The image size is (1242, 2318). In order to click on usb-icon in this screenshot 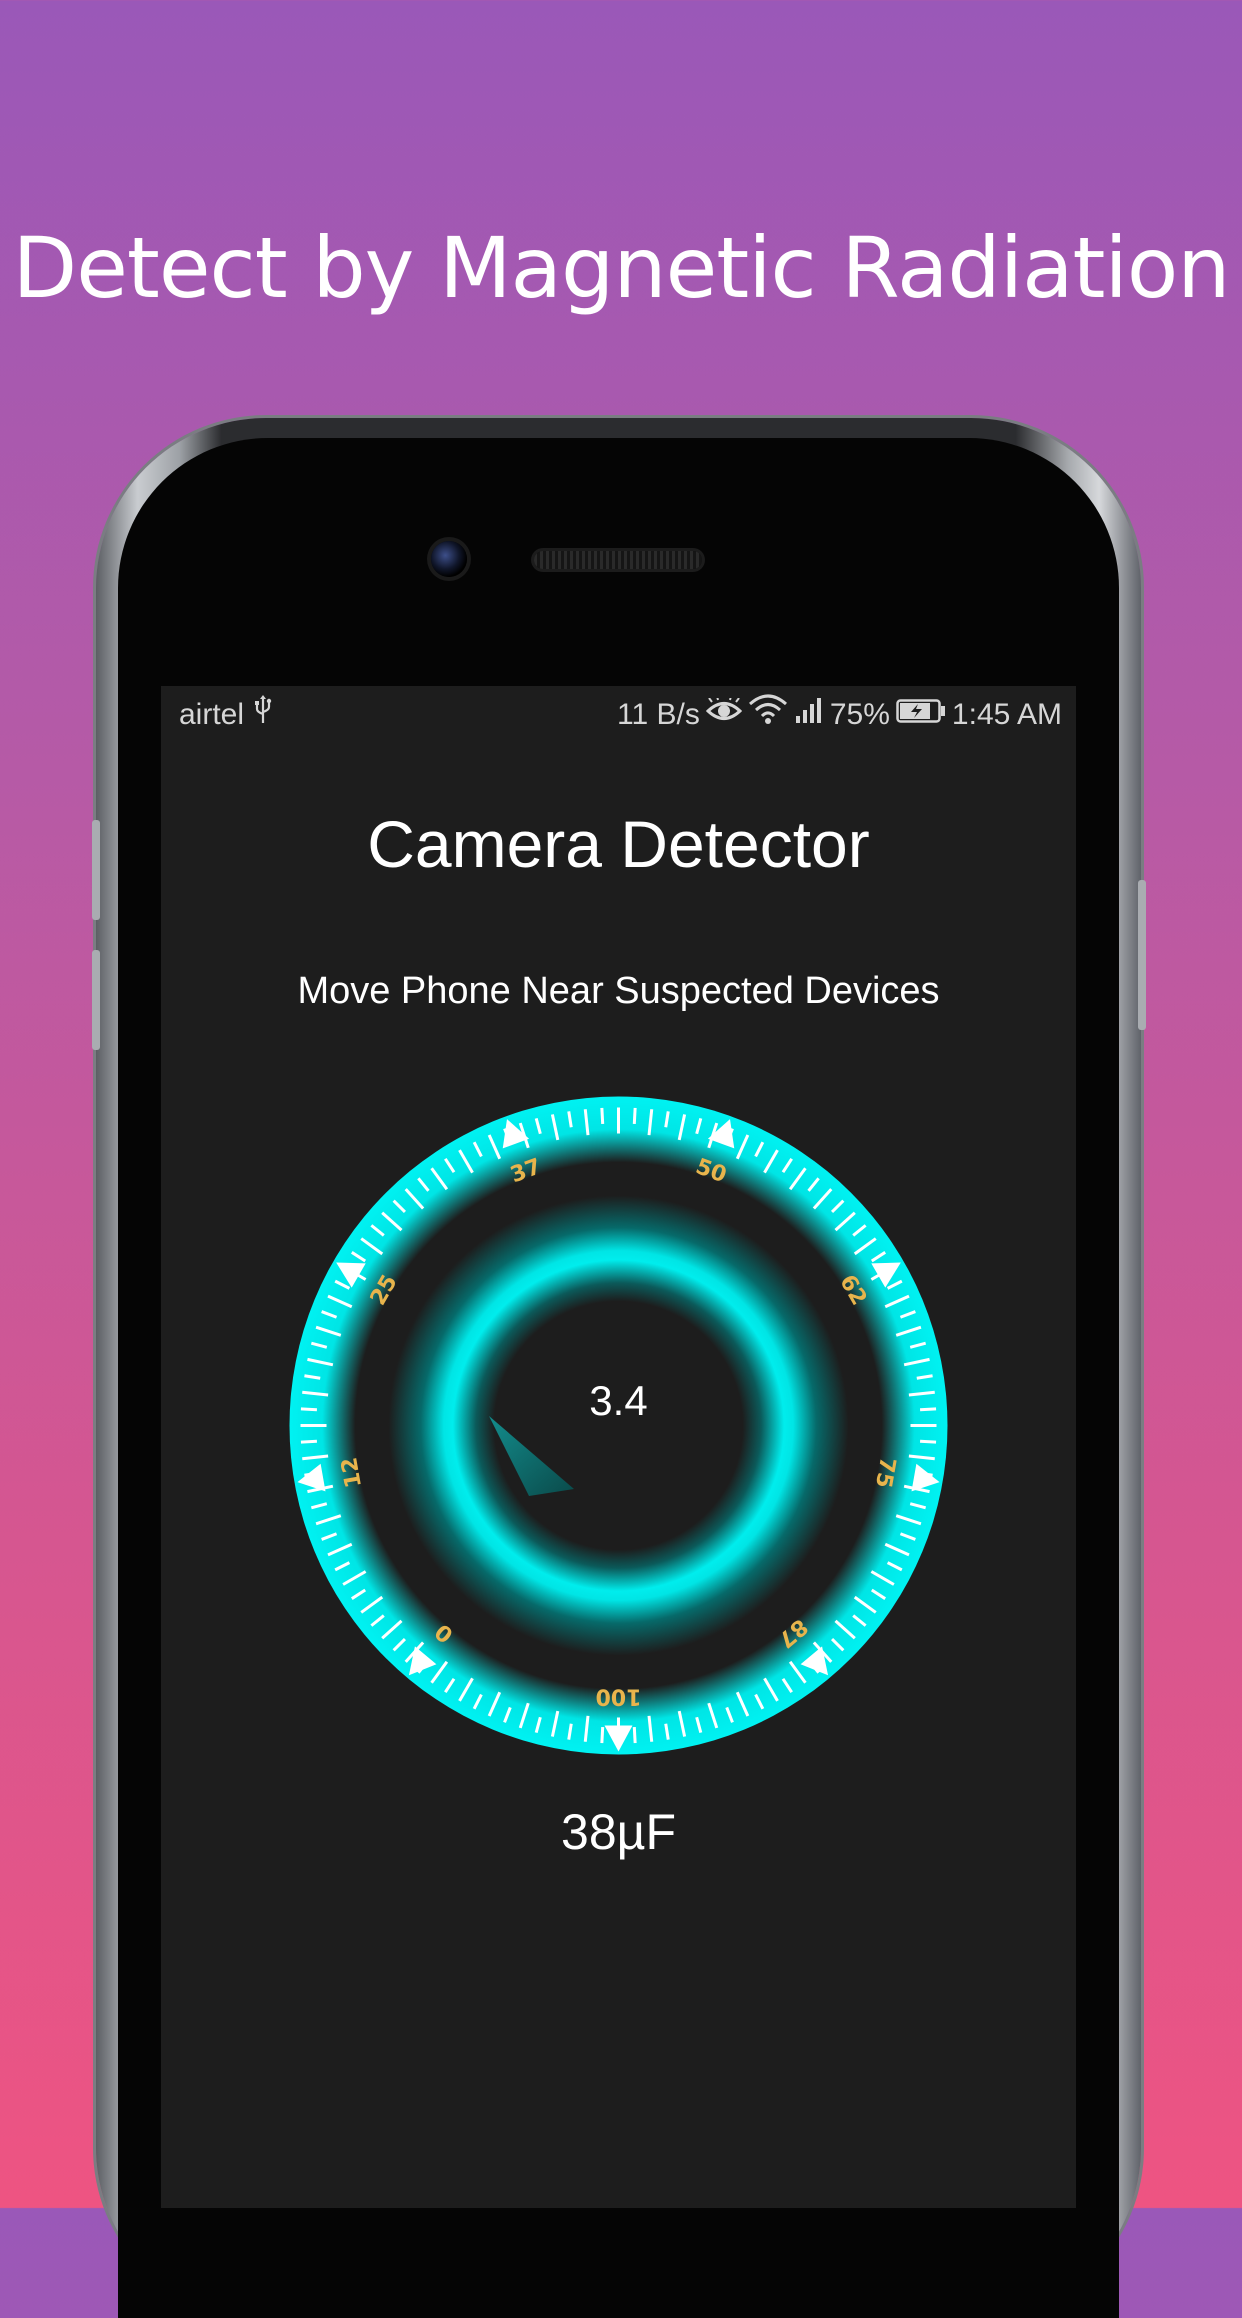, I will do `click(263, 716)`.